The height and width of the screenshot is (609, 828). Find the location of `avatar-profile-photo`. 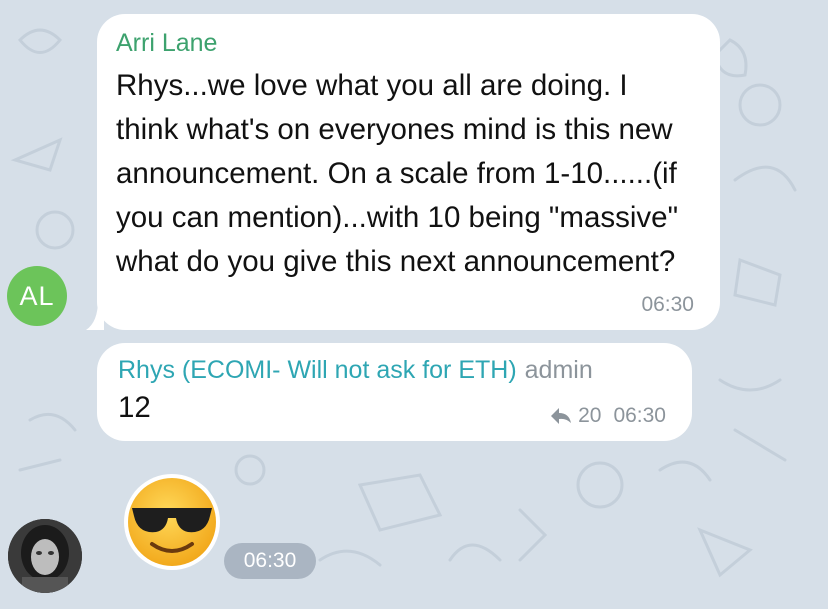

avatar-profile-photo is located at coordinates (45, 556).